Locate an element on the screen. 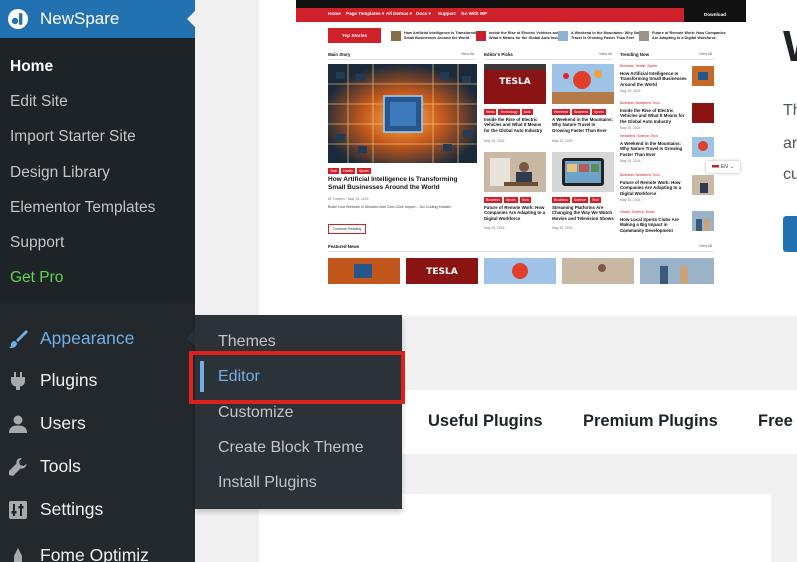  submenu-elementor-templates: Elementor Templates is located at coordinates (97, 207).